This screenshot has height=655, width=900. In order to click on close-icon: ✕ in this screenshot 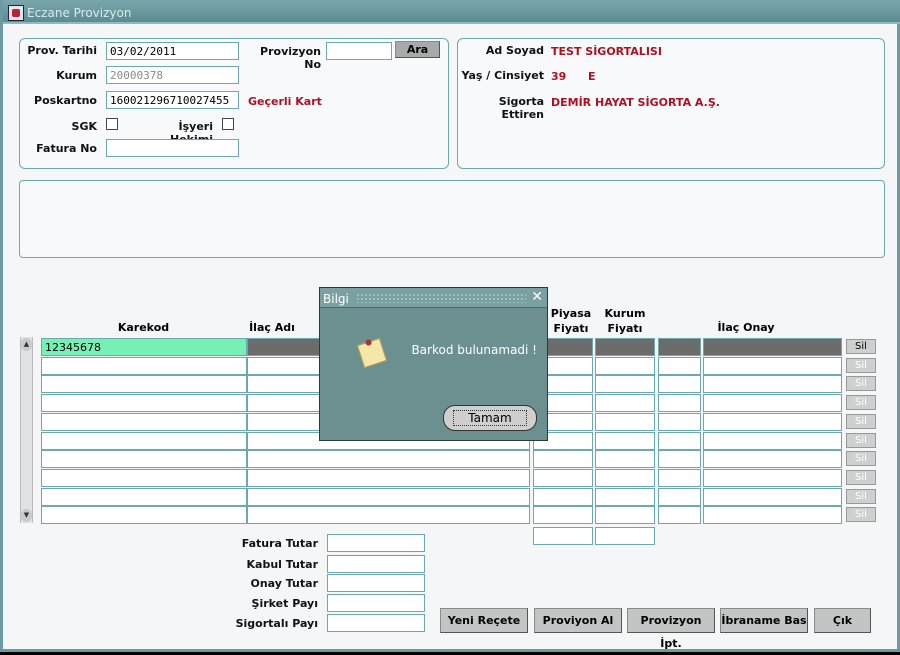, I will do `click(537, 297)`.